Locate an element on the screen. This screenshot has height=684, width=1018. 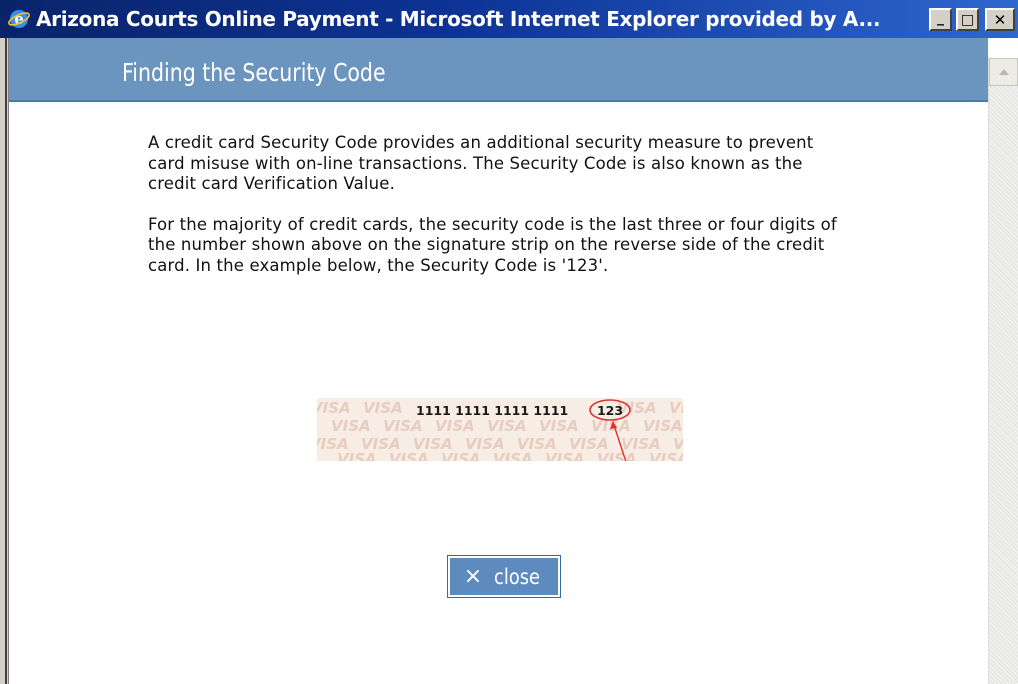
maximize-button: □ is located at coordinates (967, 19).